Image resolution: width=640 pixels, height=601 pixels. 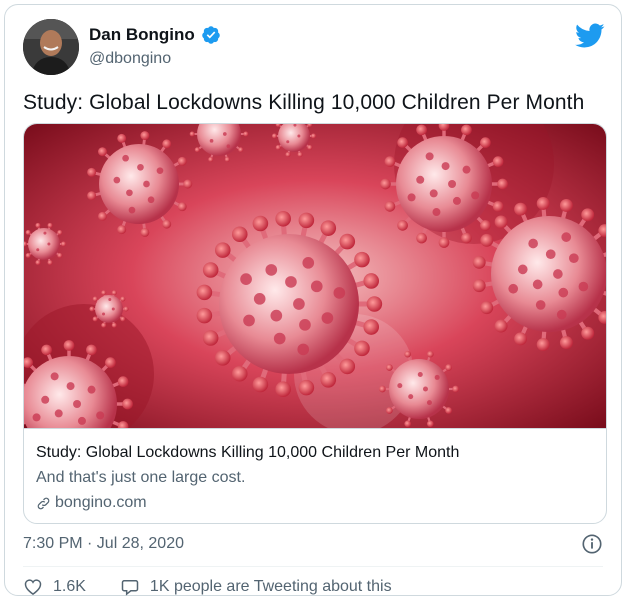 I want to click on card-divider, so click(x=315, y=428).